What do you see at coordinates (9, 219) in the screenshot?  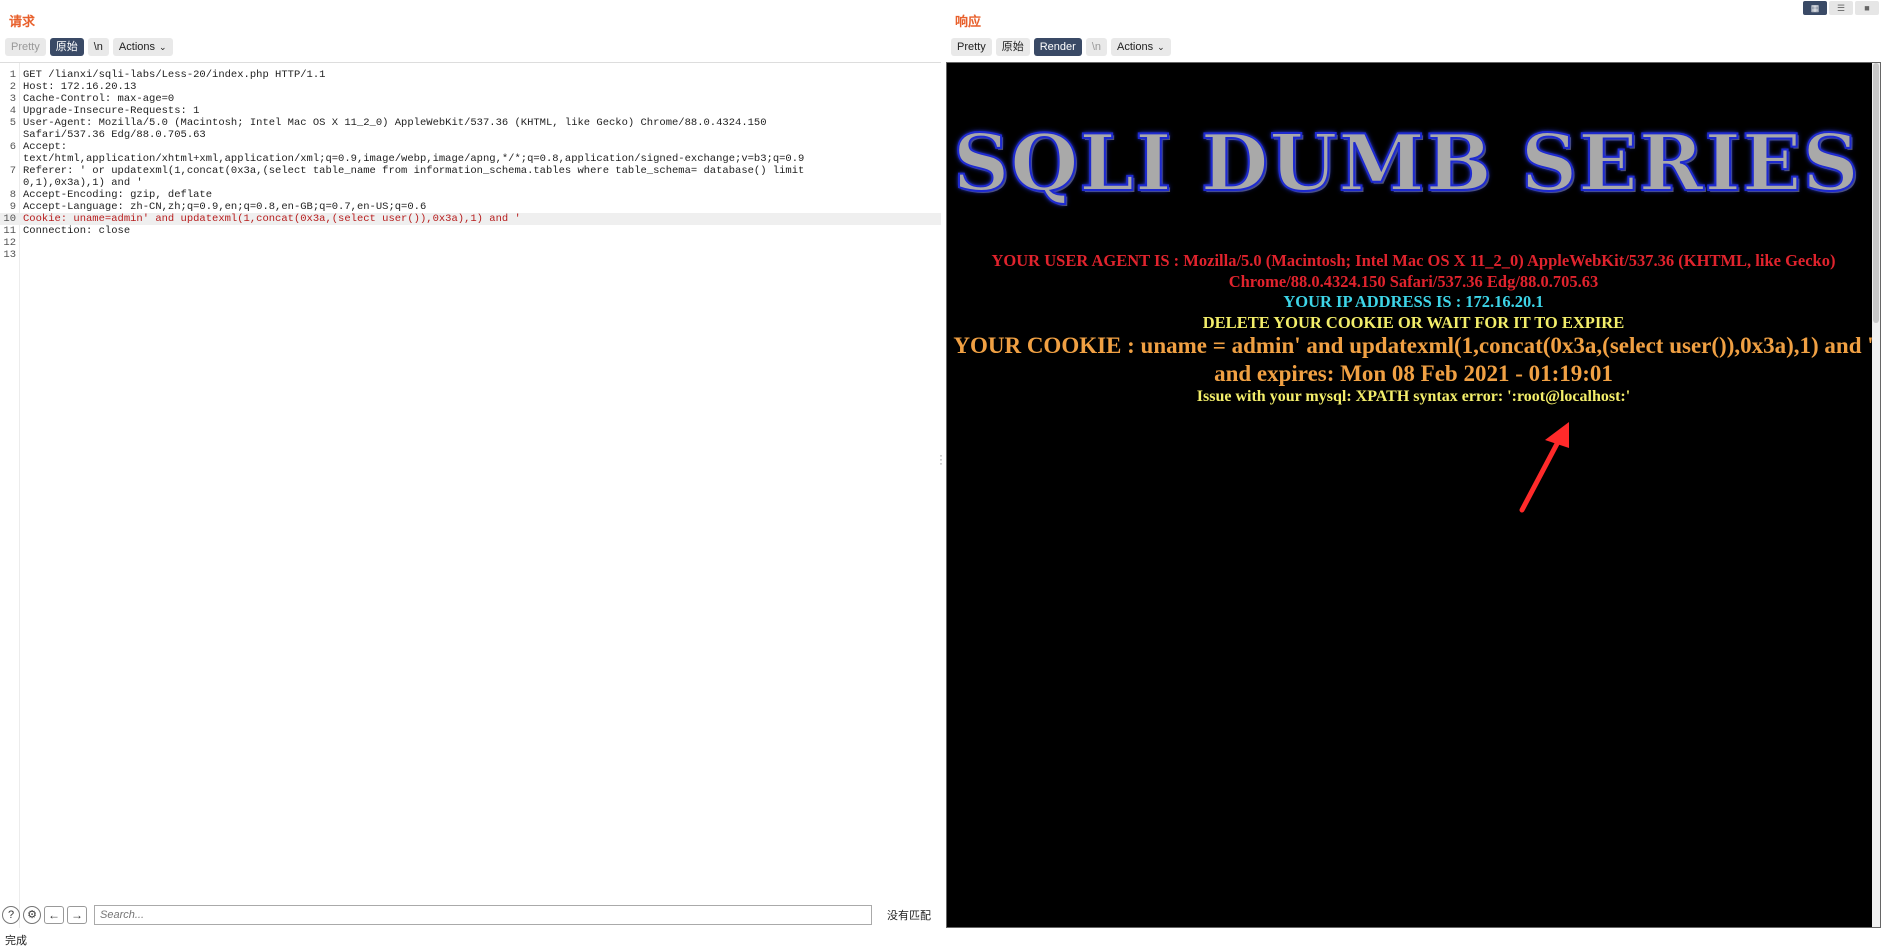 I see `line-number: 10` at bounding box center [9, 219].